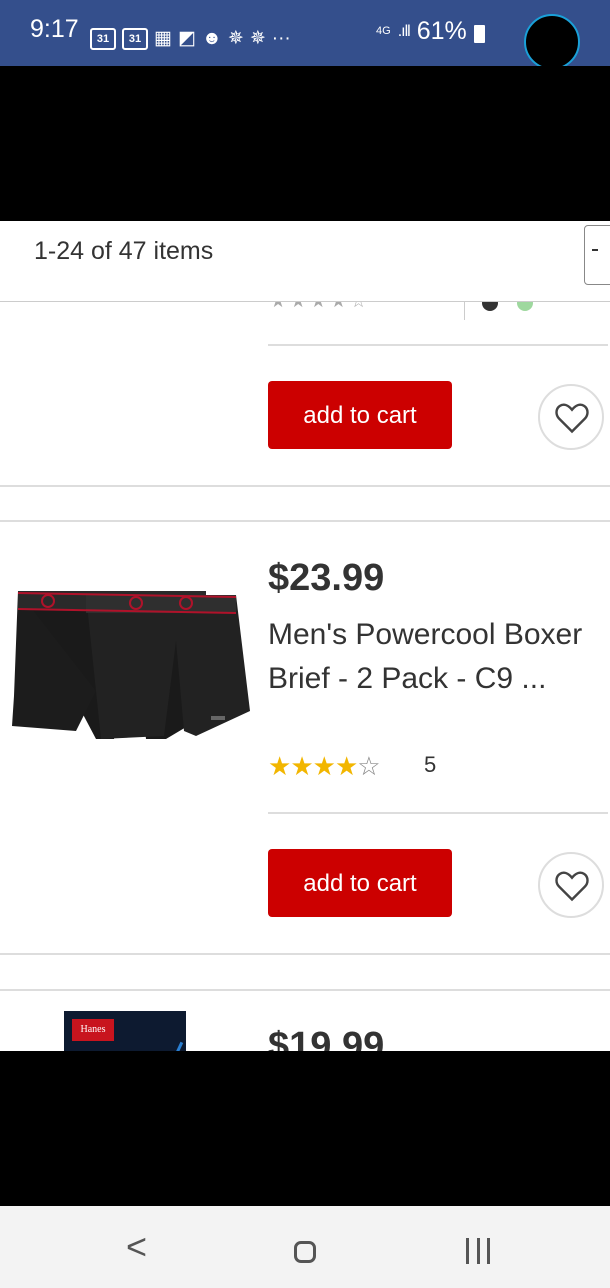 The height and width of the screenshot is (1288, 610). I want to click on boxer-brief-image, so click(131, 665).